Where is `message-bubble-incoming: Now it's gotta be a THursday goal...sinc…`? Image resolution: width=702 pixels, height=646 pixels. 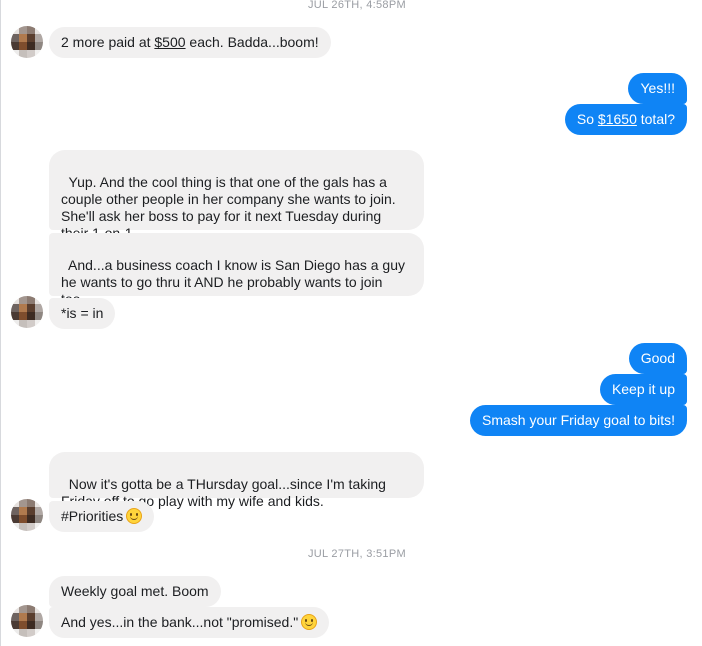
message-bubble-incoming: Now it's gotta be a THursday goal...sinc… is located at coordinates (236, 480).